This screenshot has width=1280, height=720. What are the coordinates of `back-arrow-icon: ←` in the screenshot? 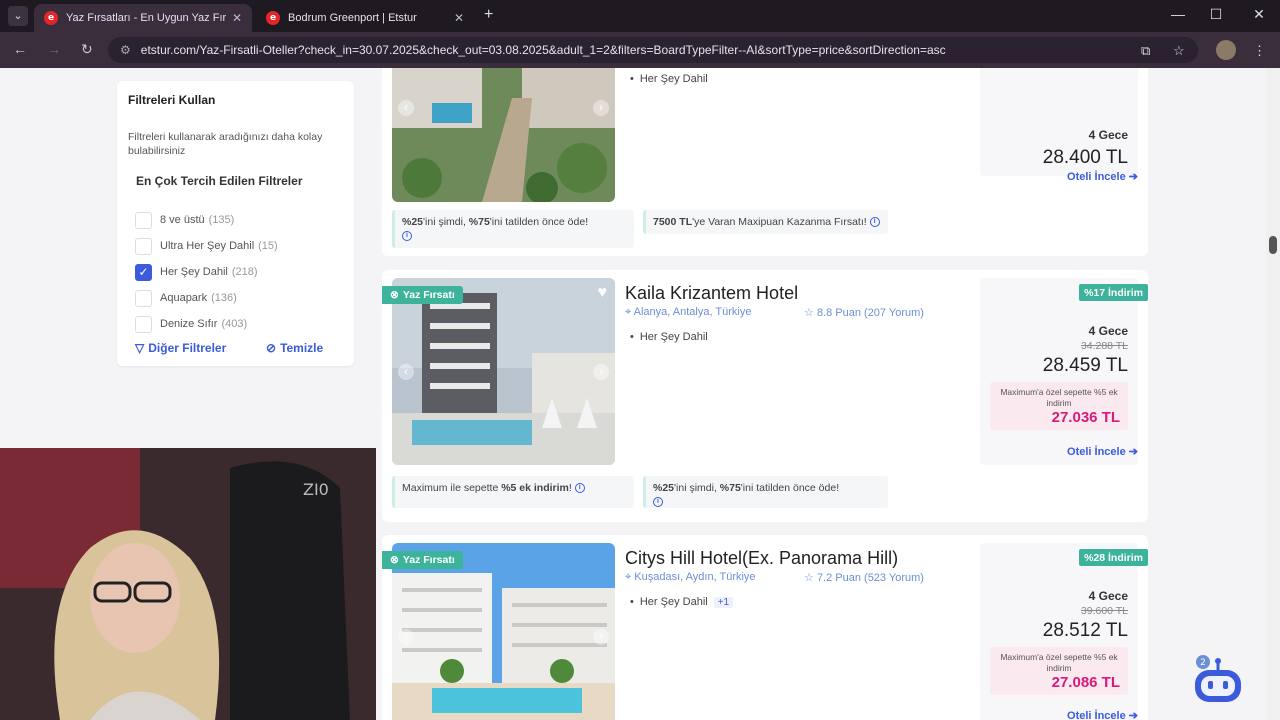 It's located at (20, 49).